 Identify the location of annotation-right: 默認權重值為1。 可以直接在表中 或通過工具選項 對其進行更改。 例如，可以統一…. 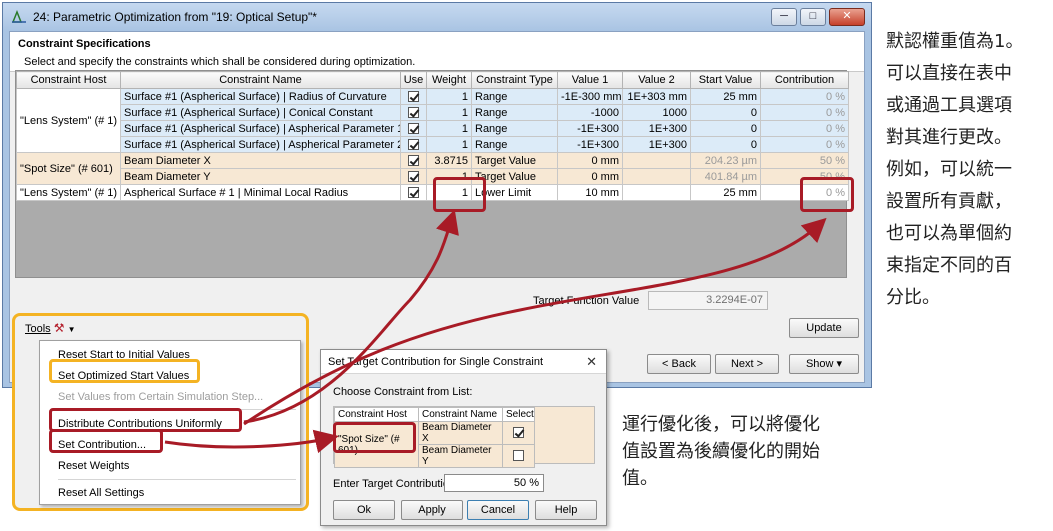
(966, 170).